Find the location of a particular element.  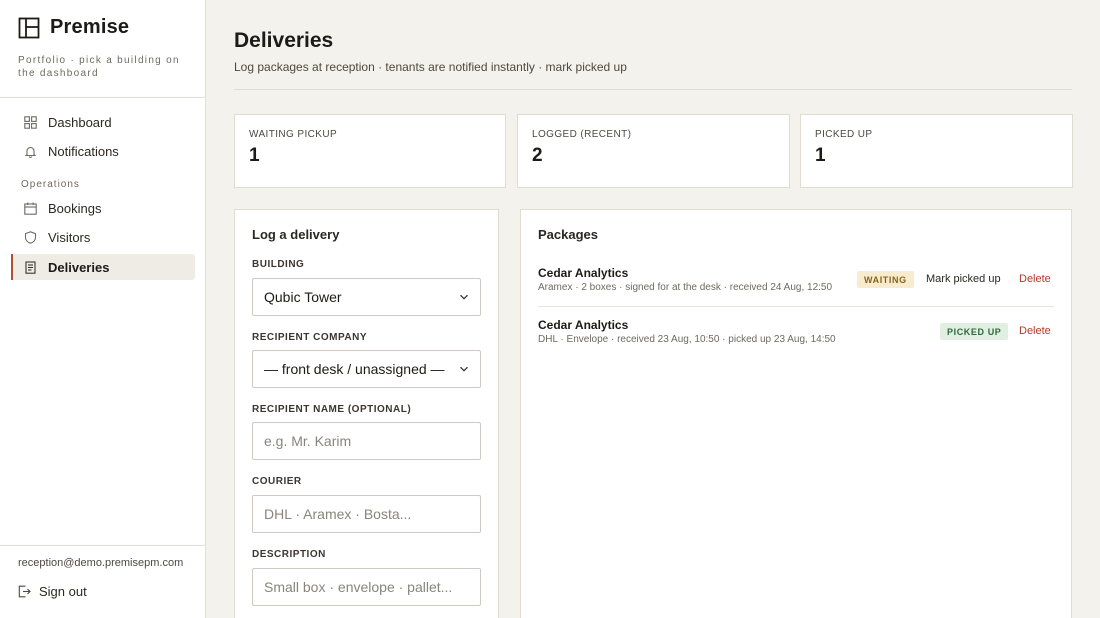

stat-value: 2 is located at coordinates (537, 155).